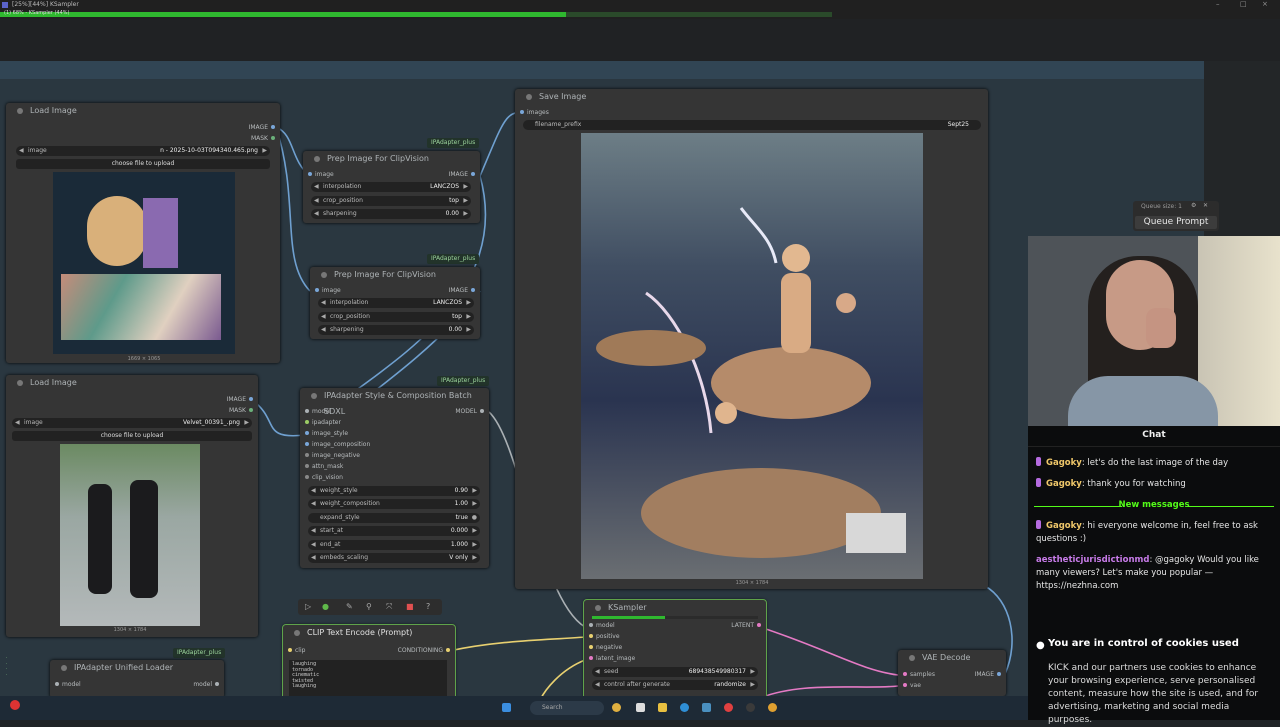 The image size is (1280, 727). What do you see at coordinates (428, 606) in the screenshot?
I see `help-icon: ?` at bounding box center [428, 606].